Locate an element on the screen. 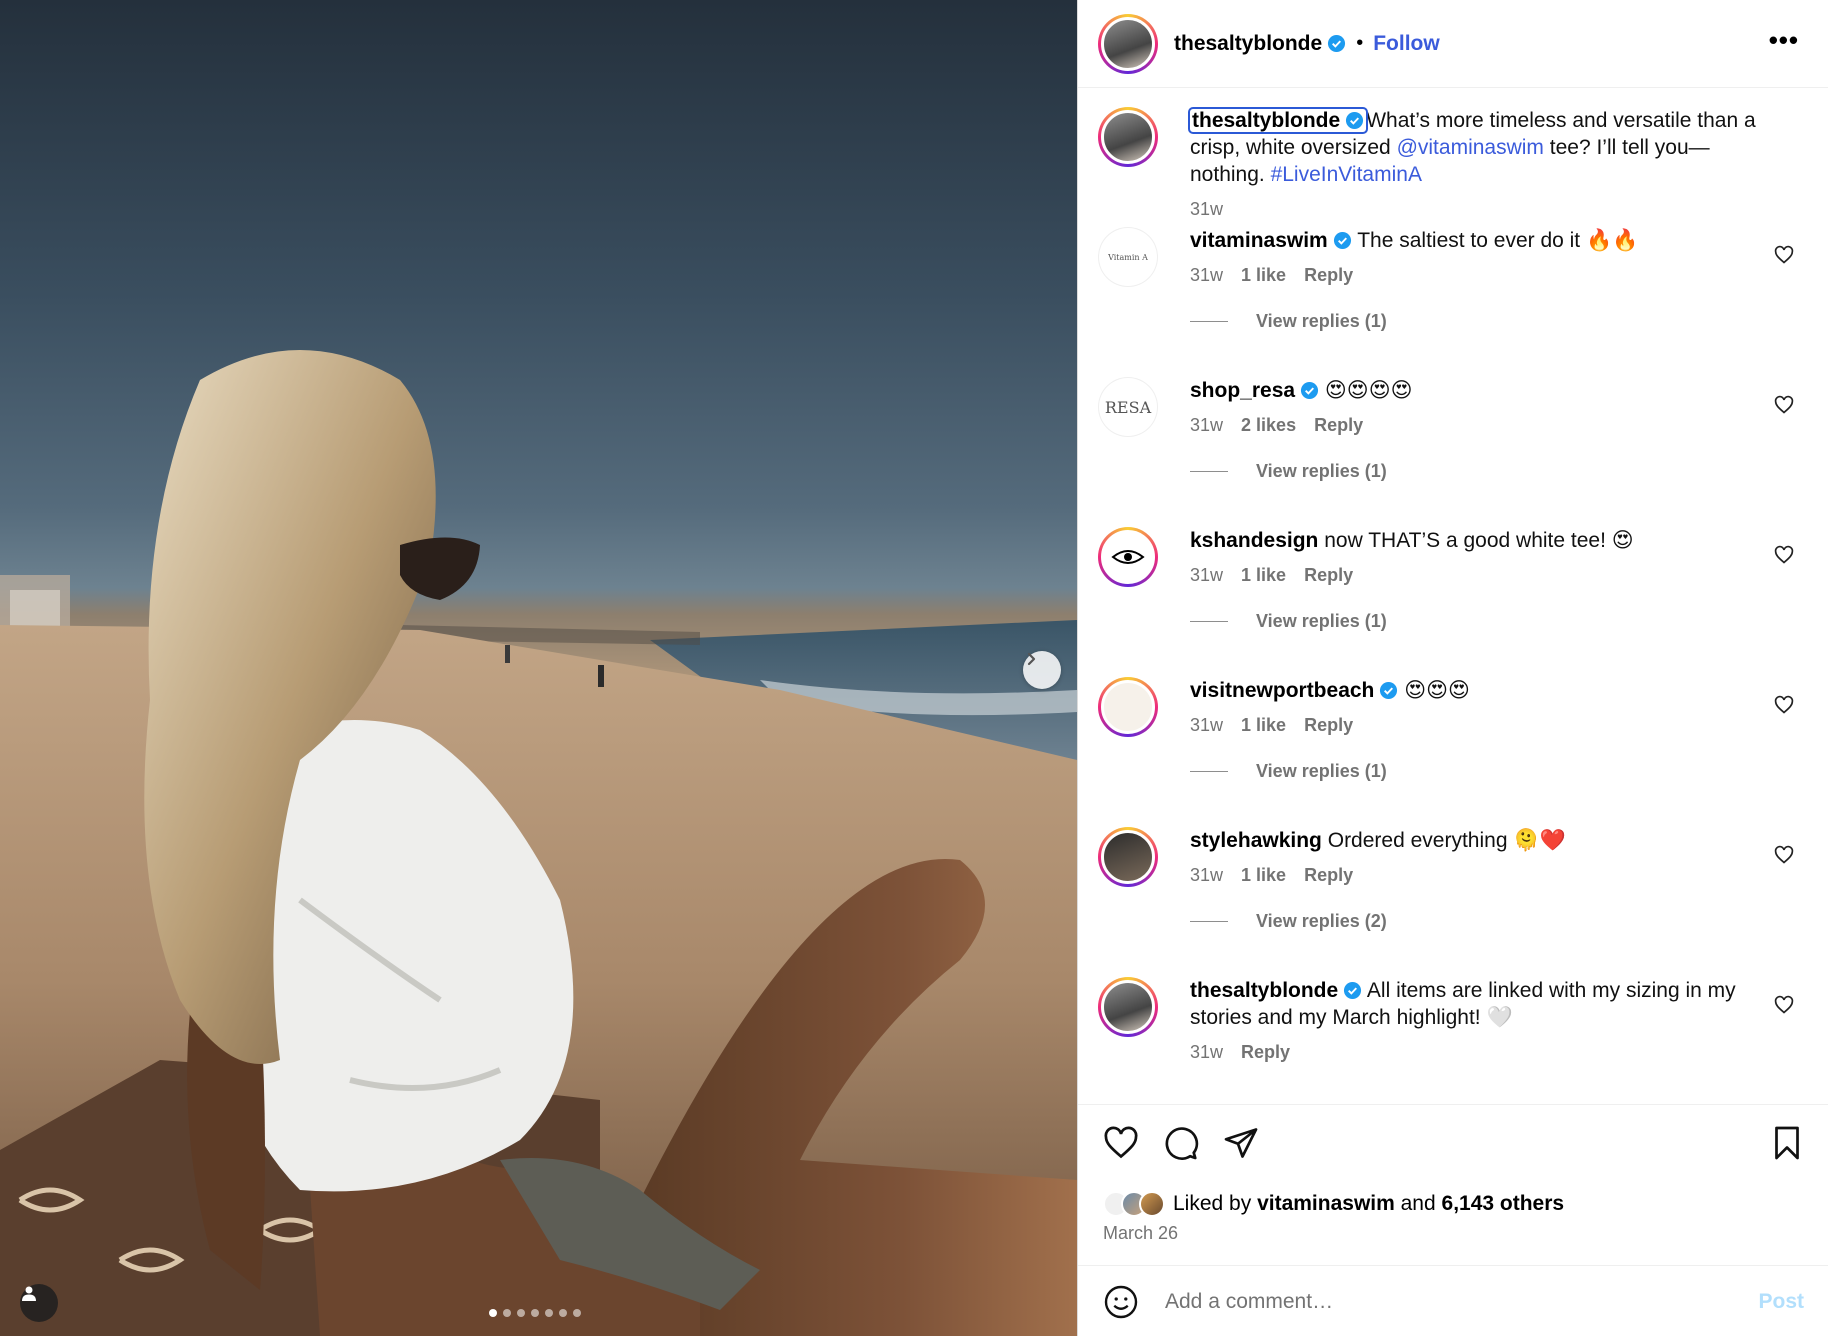  comment-username: kshandesign is located at coordinates (1254, 540).